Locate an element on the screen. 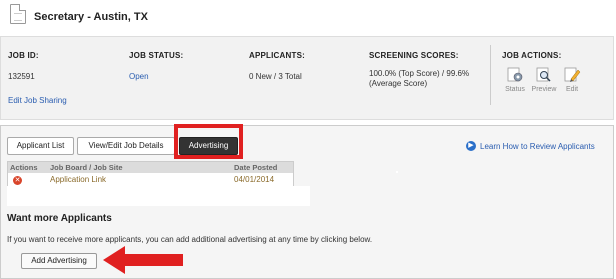 The height and width of the screenshot is (279, 616). header-actions: Actions is located at coordinates (24, 167).